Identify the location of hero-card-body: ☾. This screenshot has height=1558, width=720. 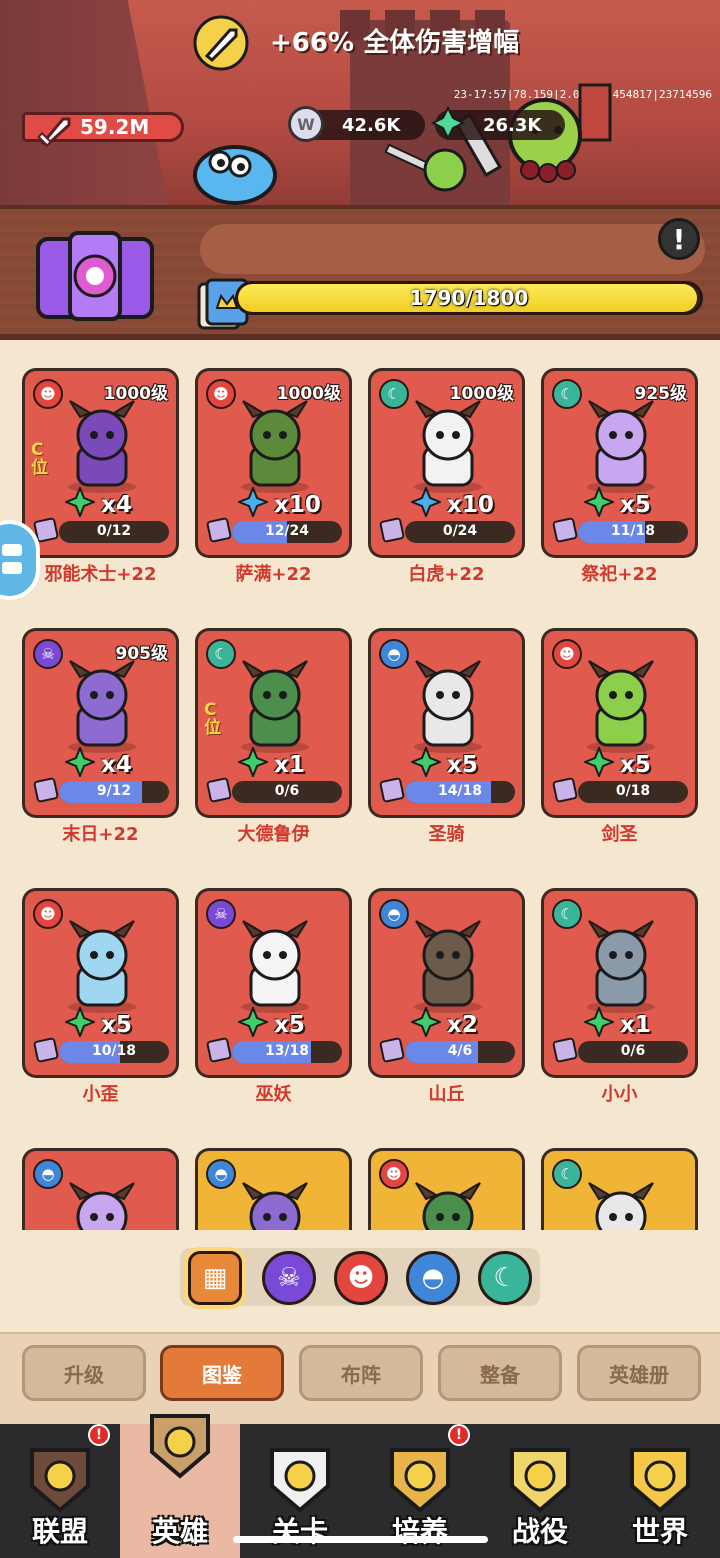
(619, 1190).